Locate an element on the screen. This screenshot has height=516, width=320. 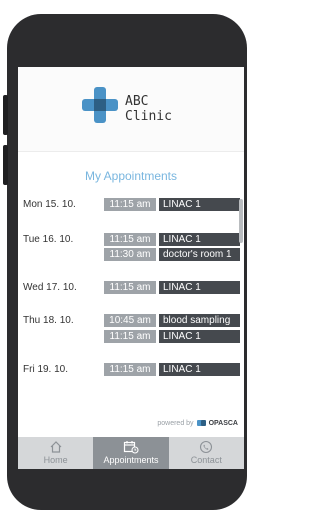
appointment-row: Mon 15. 10. 11:15 am LINAC 1 is located at coordinates (131, 204).